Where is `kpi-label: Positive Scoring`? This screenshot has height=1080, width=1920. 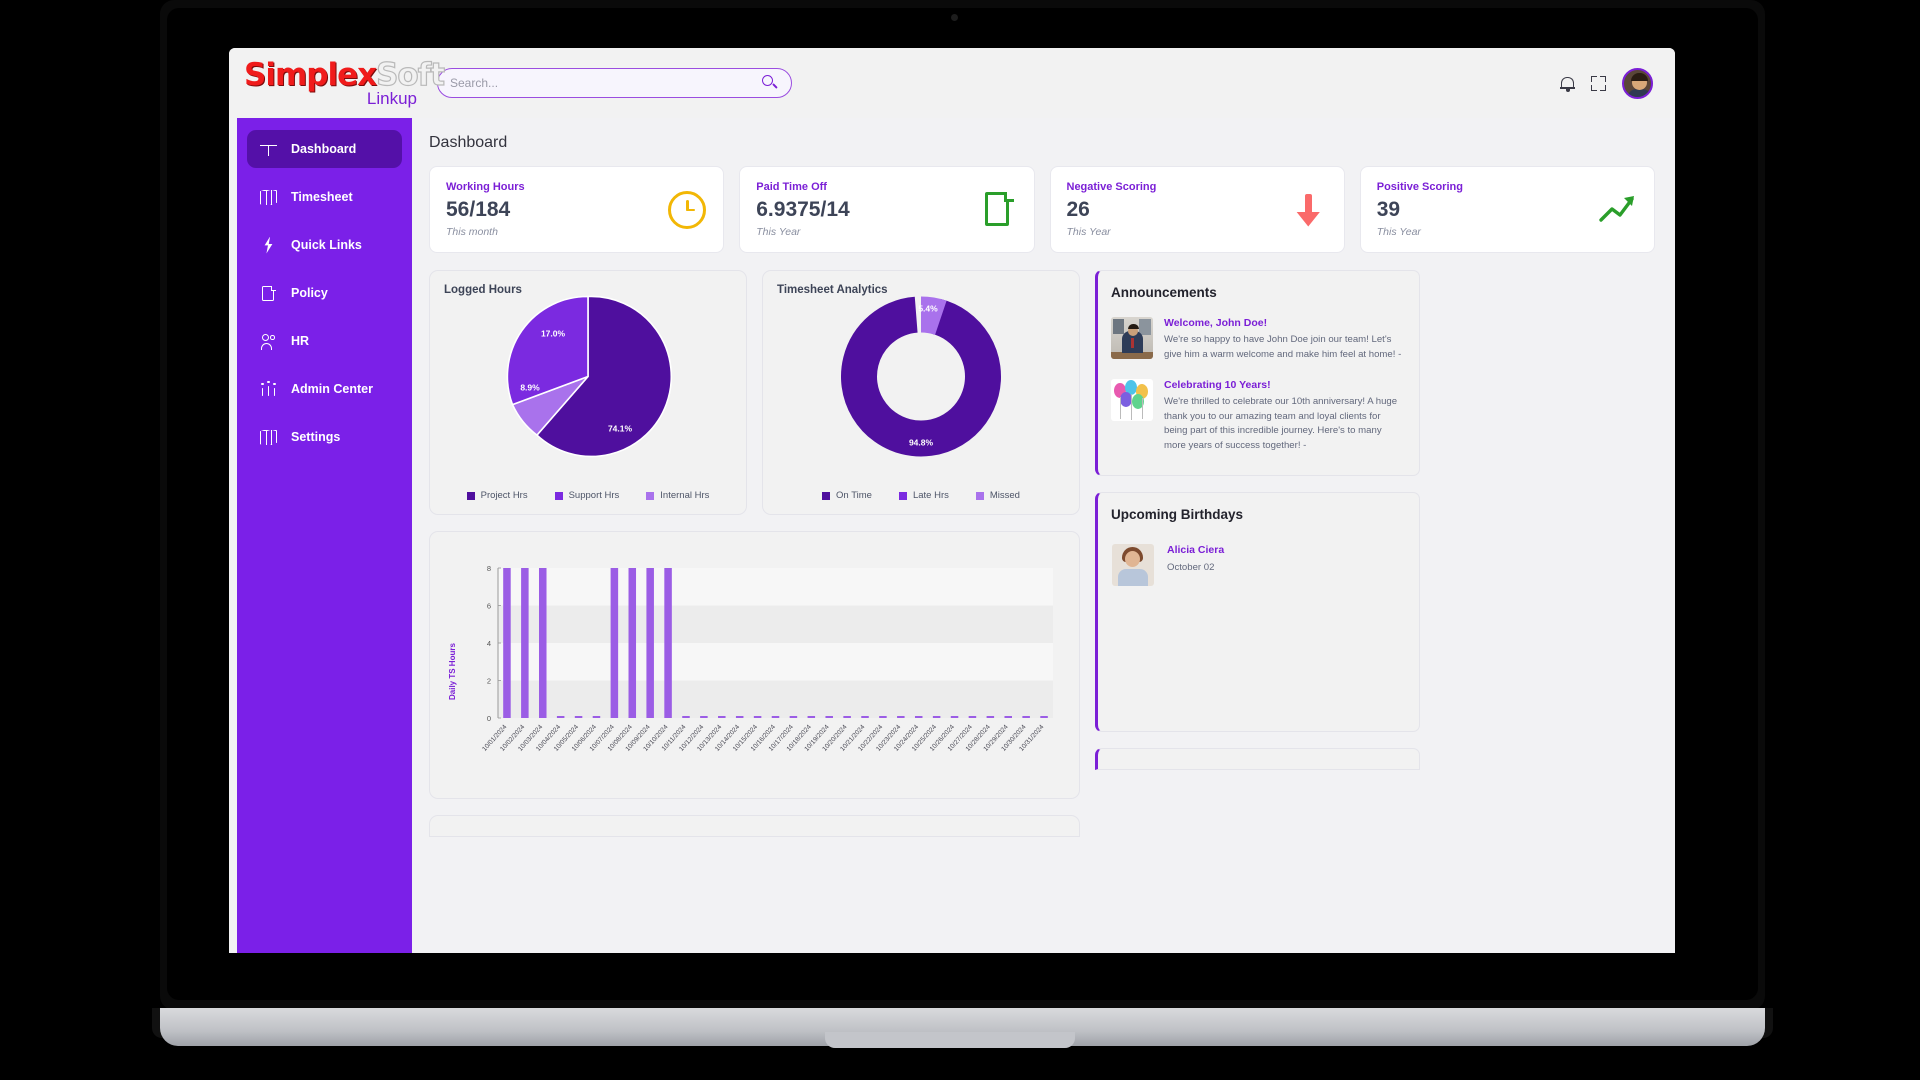
kpi-label: Positive Scoring is located at coordinates (1419, 187).